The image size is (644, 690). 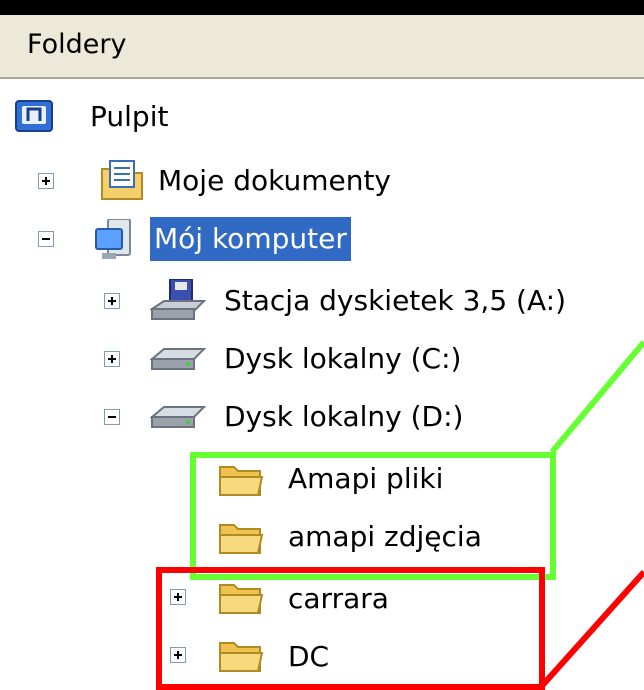 I want to click on annotation-lines, so click(x=590, y=515).